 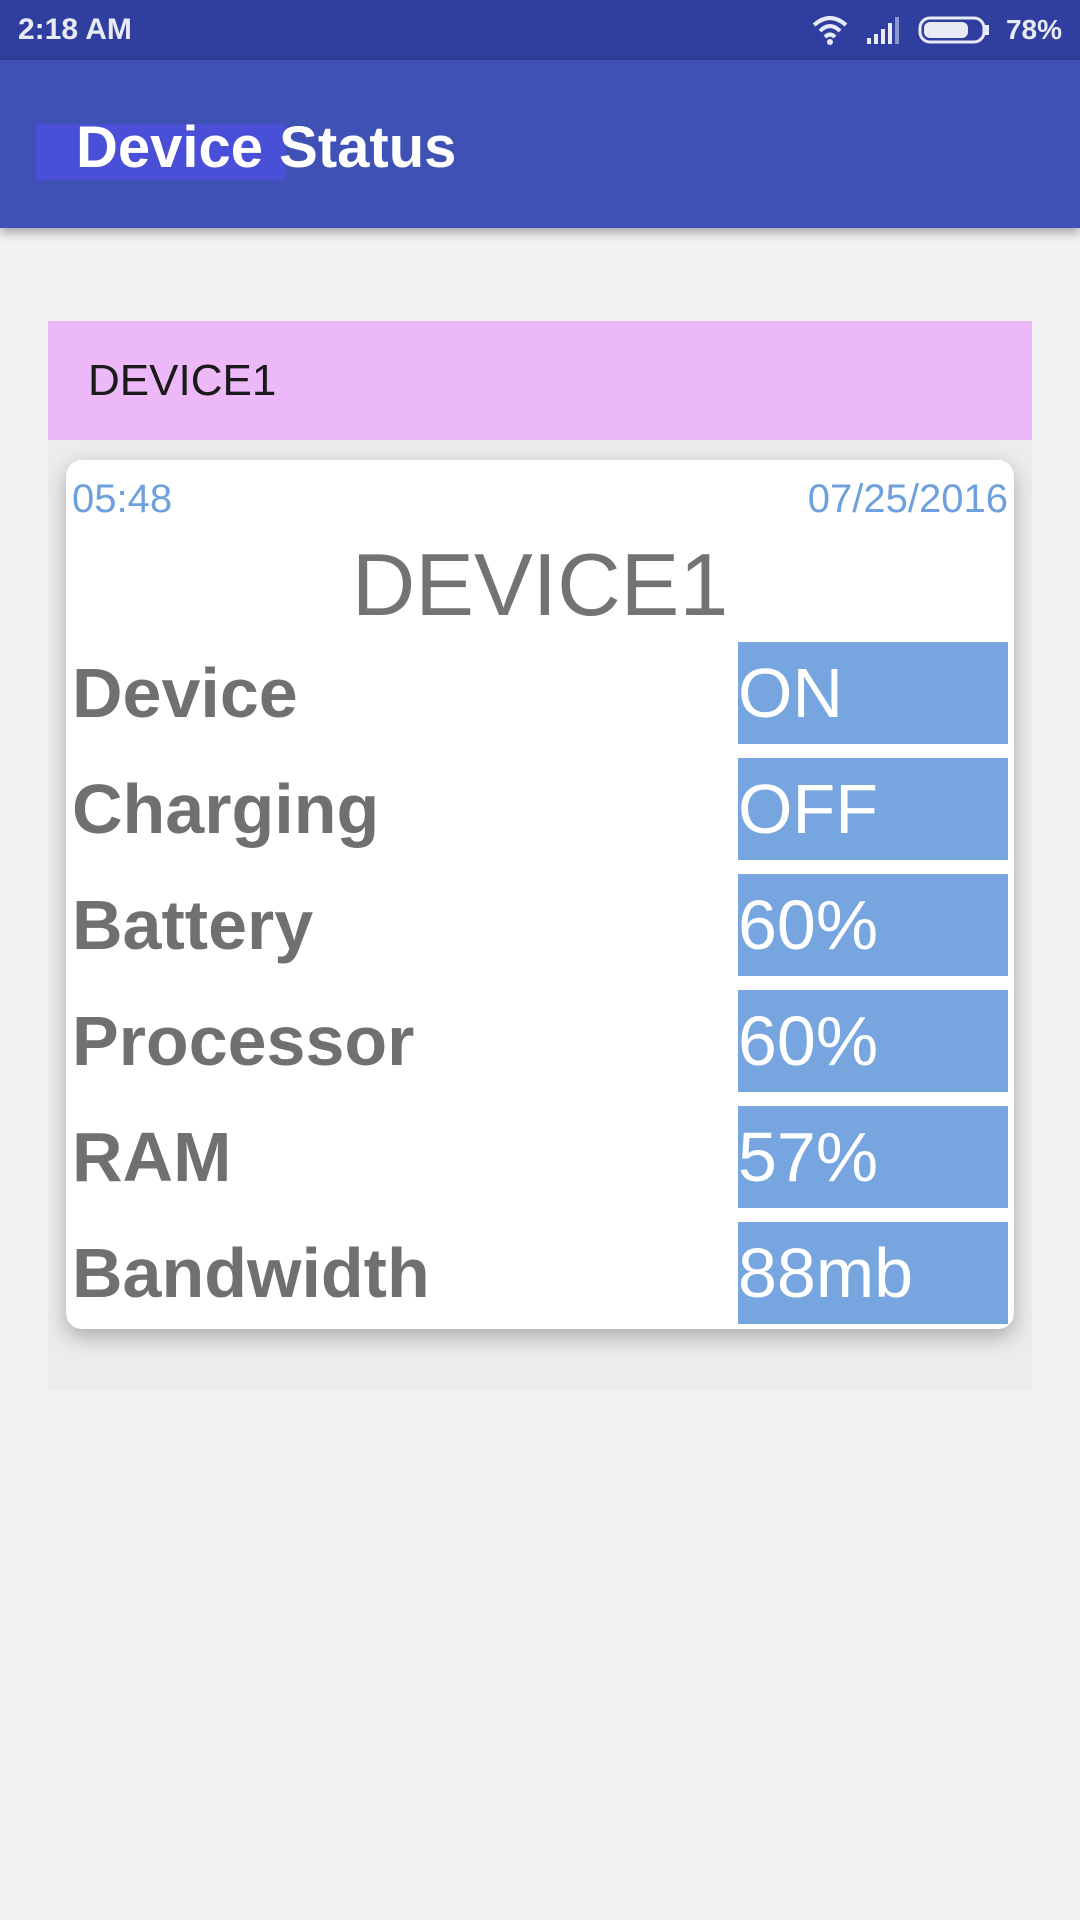 I want to click on stat-row-processor: Processor 60%, so click(x=540, y=1041).